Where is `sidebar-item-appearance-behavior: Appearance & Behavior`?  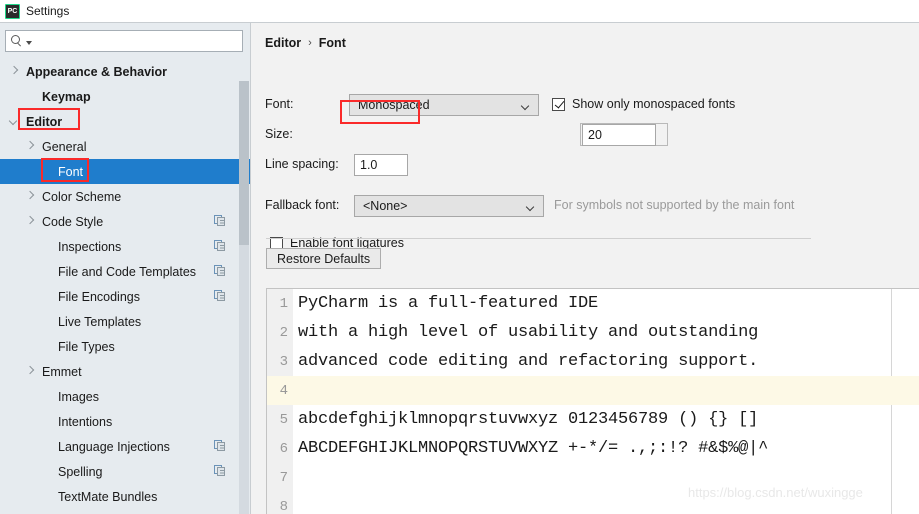 sidebar-item-appearance-behavior: Appearance & Behavior is located at coordinates (119, 71).